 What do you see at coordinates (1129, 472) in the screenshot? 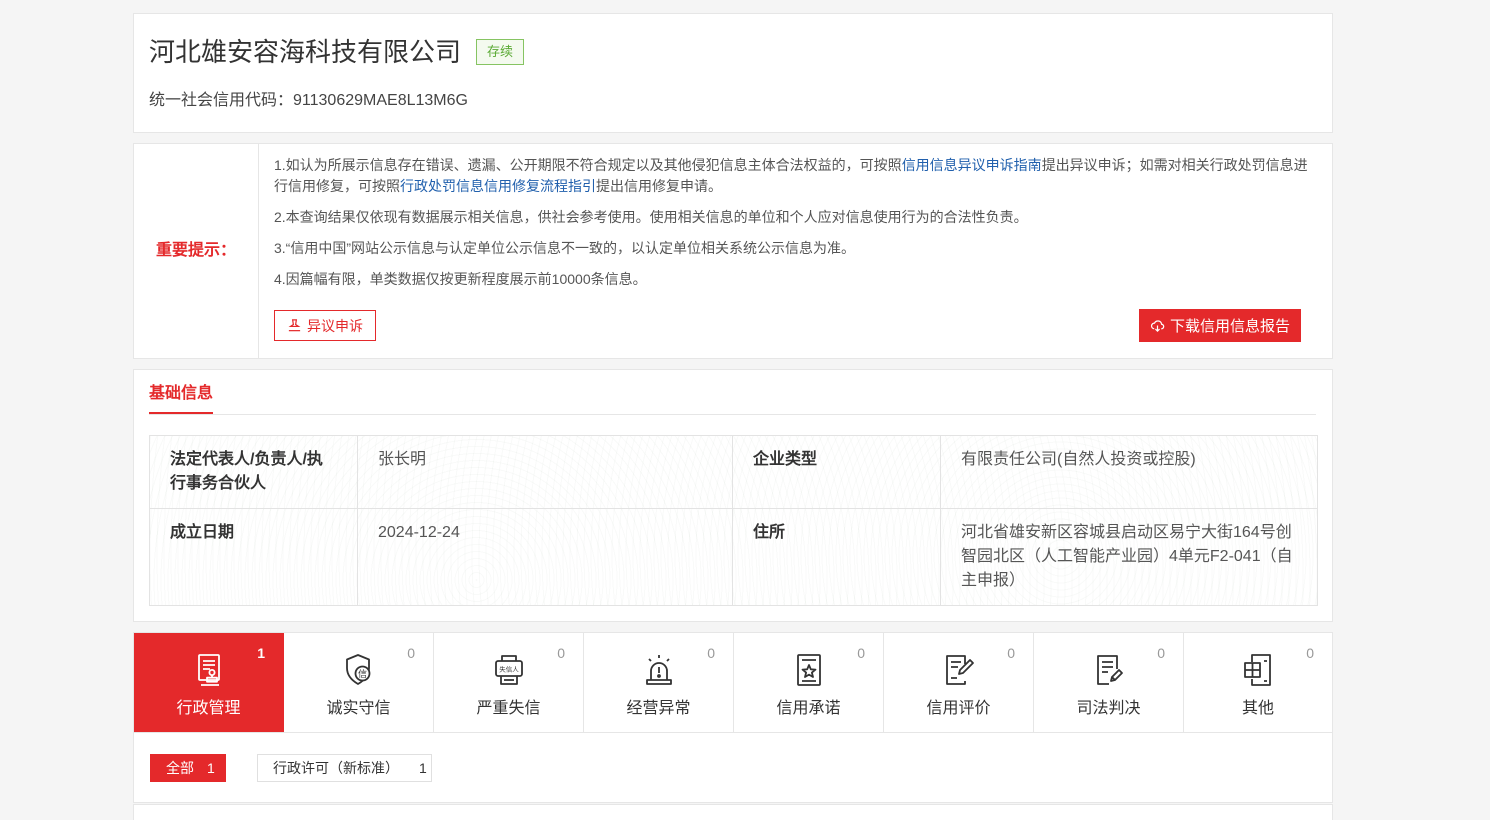
I see `company-type-value: 有限责任公司(自然人投资或控股)` at bounding box center [1129, 472].